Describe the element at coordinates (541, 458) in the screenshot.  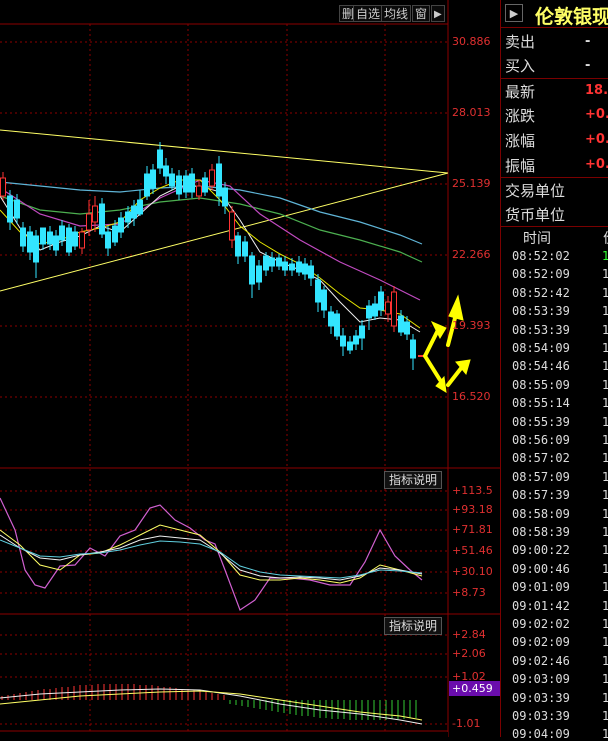
I see `tick-time: 08:57:02` at that location.